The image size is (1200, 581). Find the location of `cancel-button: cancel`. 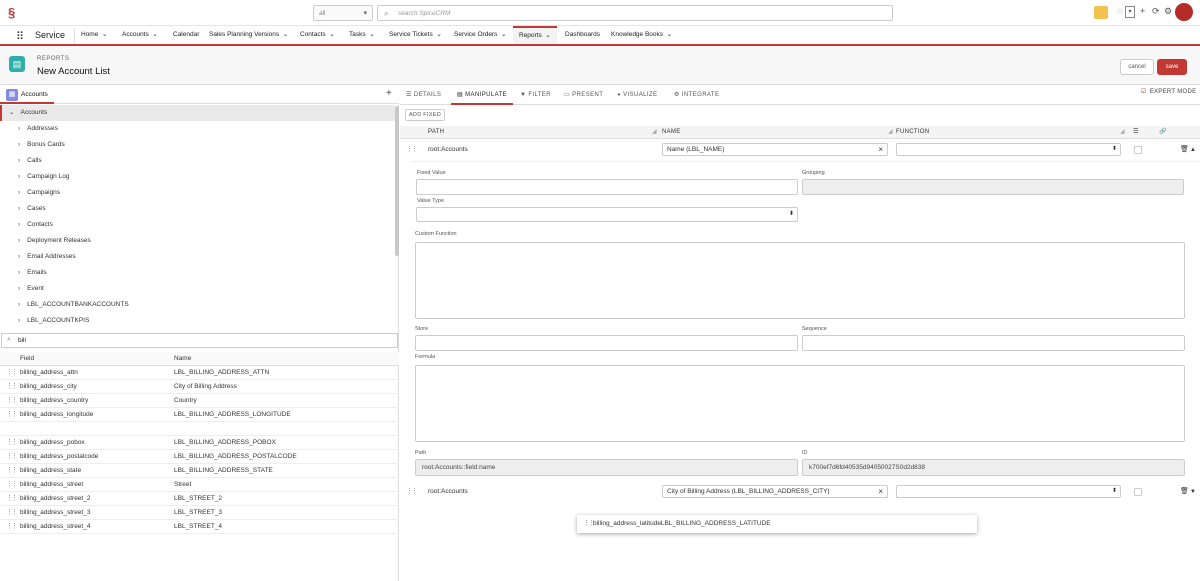

cancel-button: cancel is located at coordinates (1137, 67).